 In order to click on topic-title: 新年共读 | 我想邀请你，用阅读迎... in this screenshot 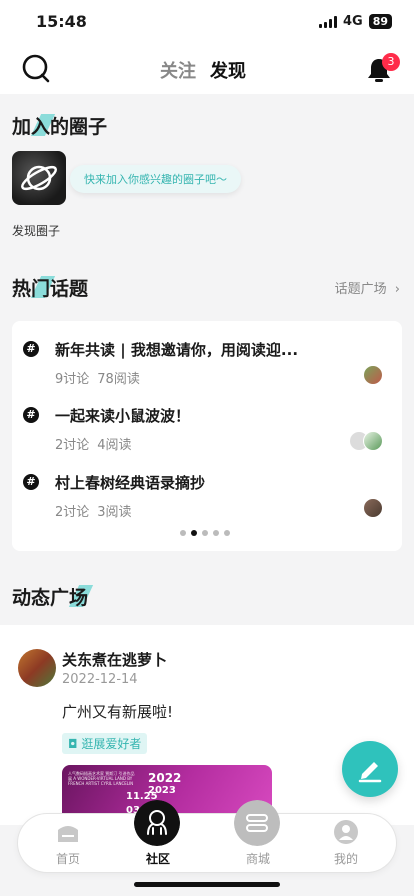, I will do `click(177, 350)`.